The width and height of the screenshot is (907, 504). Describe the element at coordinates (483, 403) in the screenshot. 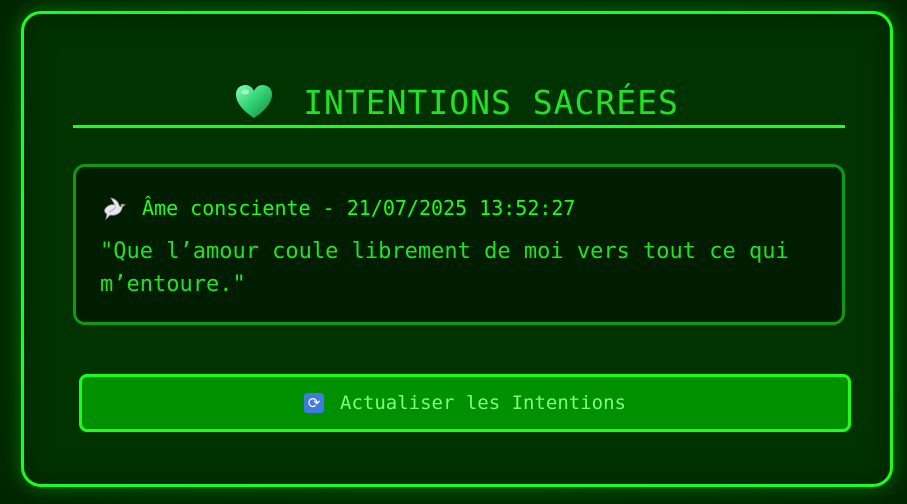

I see `refresh-button-label: Actualiser les Intentions` at that location.